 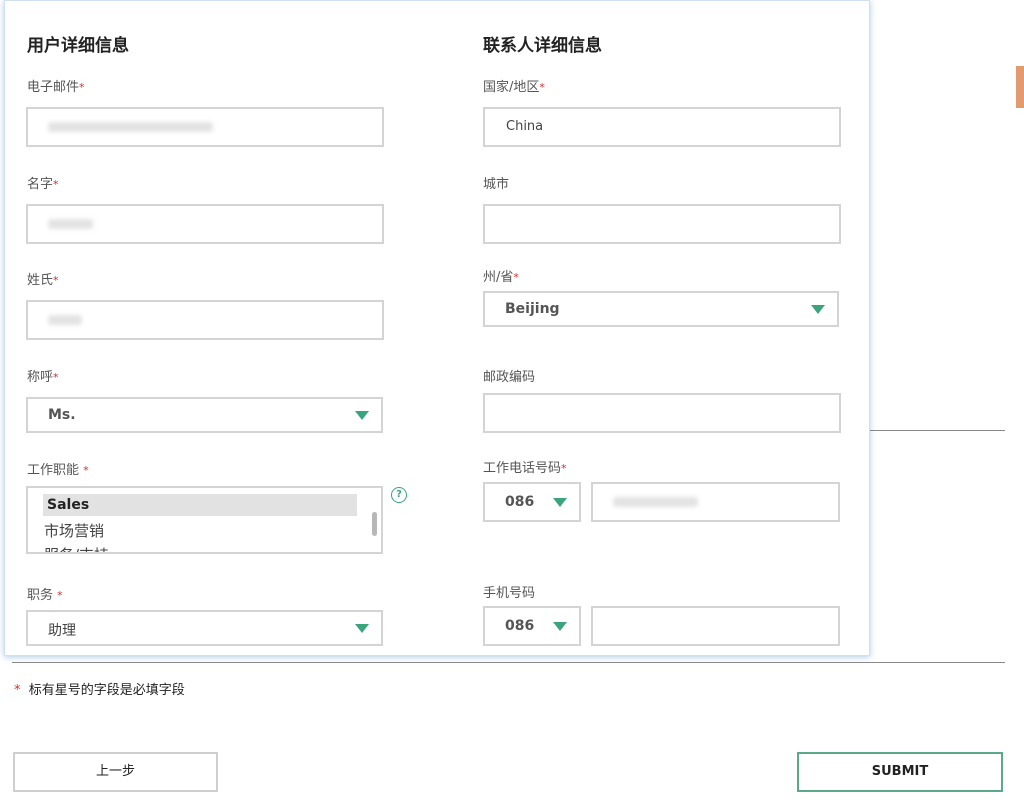 I want to click on work-phone-label: 工作电话号码*, so click(x=525, y=468).